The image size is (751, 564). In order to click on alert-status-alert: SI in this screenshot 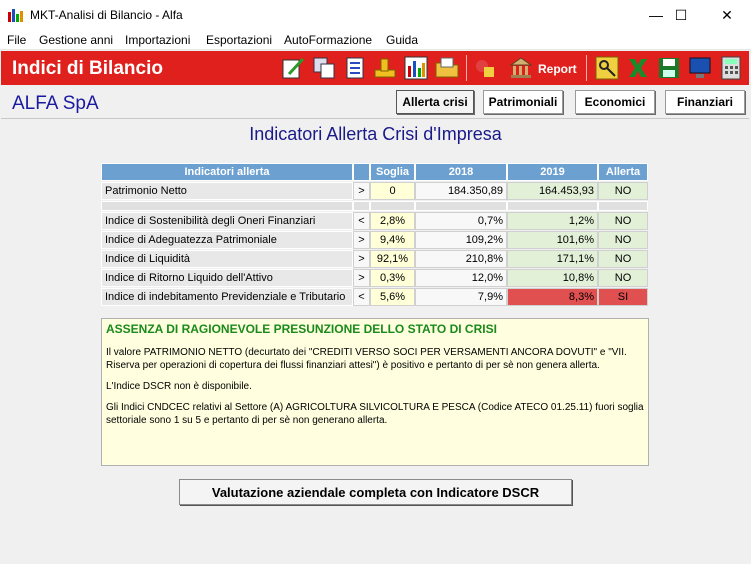, I will do `click(623, 297)`.